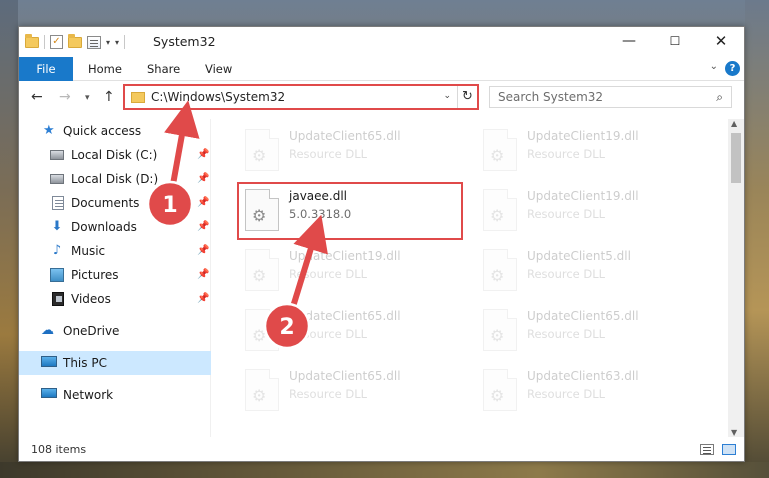 The width and height of the screenshot is (769, 478). I want to click on sidebar-item-downloads: ⬇ Downloads 📌, so click(115, 227).